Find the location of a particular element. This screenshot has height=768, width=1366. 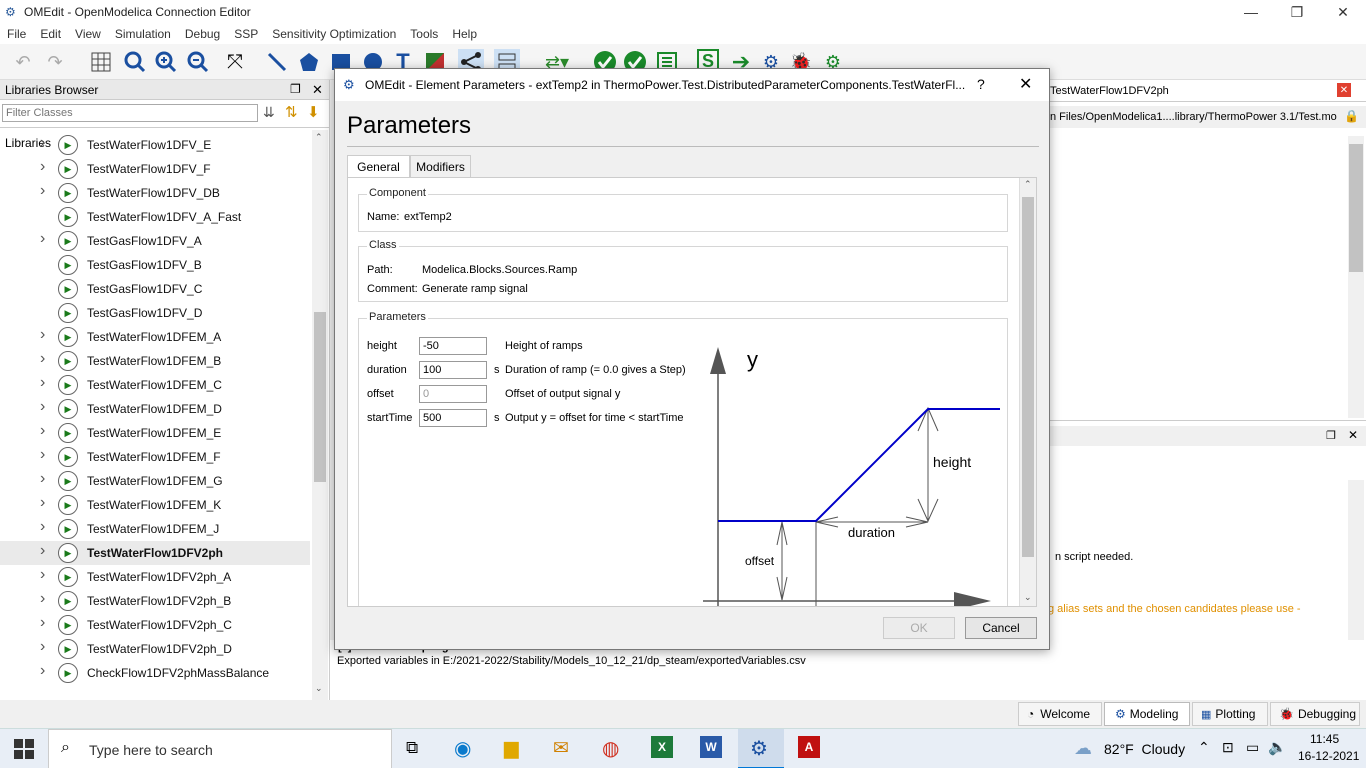

windows-start-icon is located at coordinates (24, 750).